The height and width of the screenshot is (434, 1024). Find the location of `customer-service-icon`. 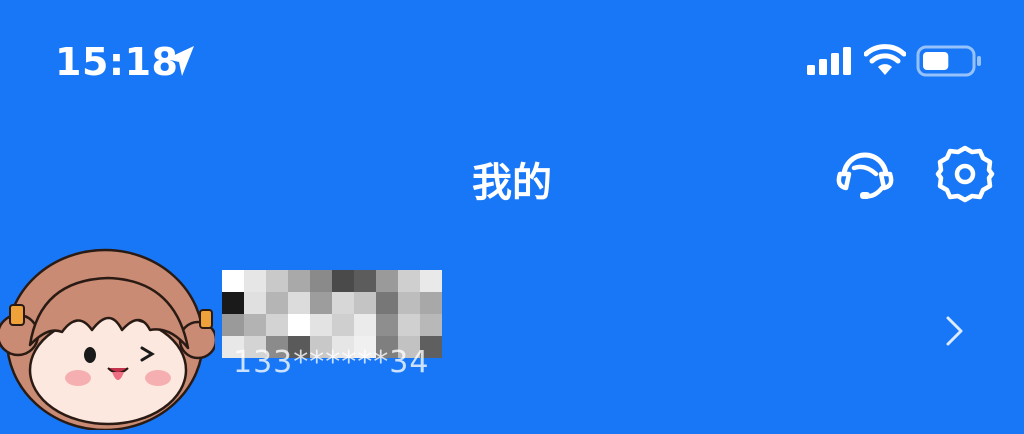

customer-service-icon is located at coordinates (865, 174).